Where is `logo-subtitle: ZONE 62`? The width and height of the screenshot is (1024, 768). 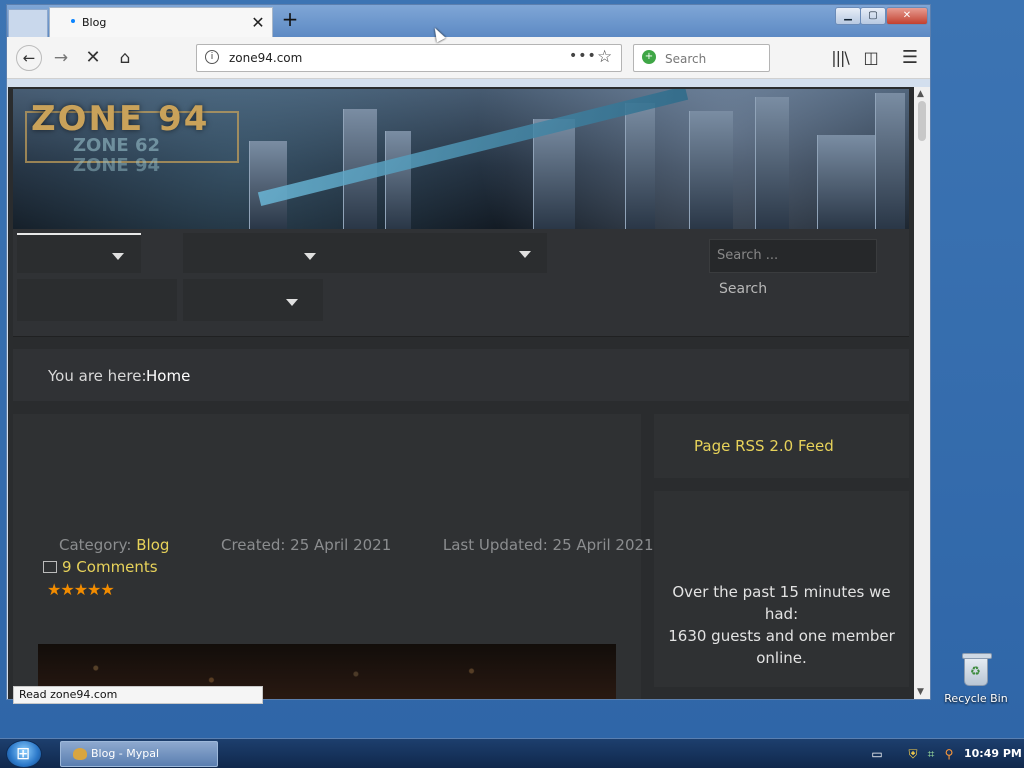 logo-subtitle: ZONE 62 is located at coordinates (117, 145).